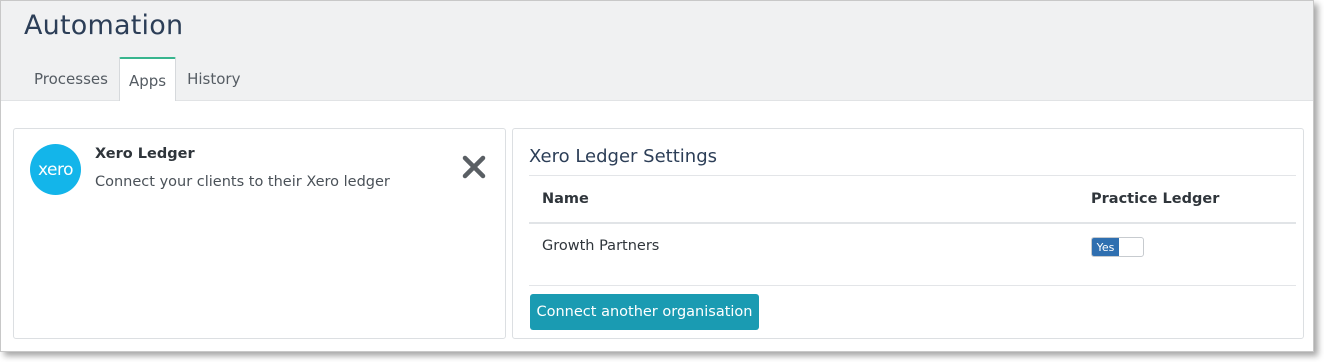  What do you see at coordinates (1105, 247) in the screenshot?
I see `toggle-on-label: Yes` at bounding box center [1105, 247].